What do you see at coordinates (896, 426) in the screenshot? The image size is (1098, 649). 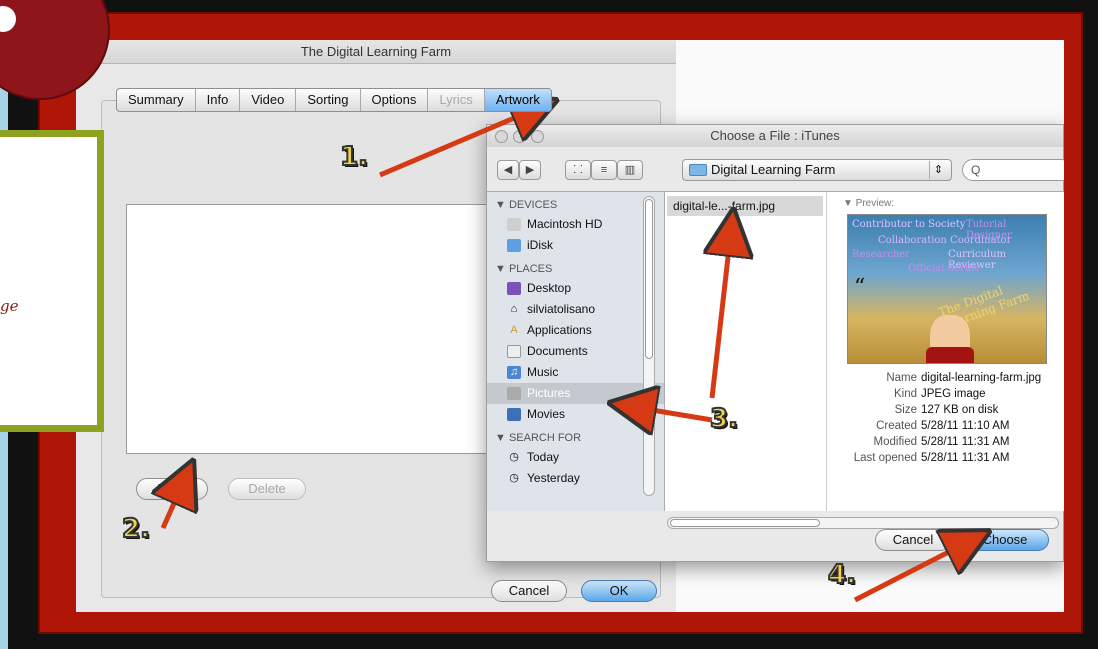 I see `meta-label: Created` at bounding box center [896, 426].